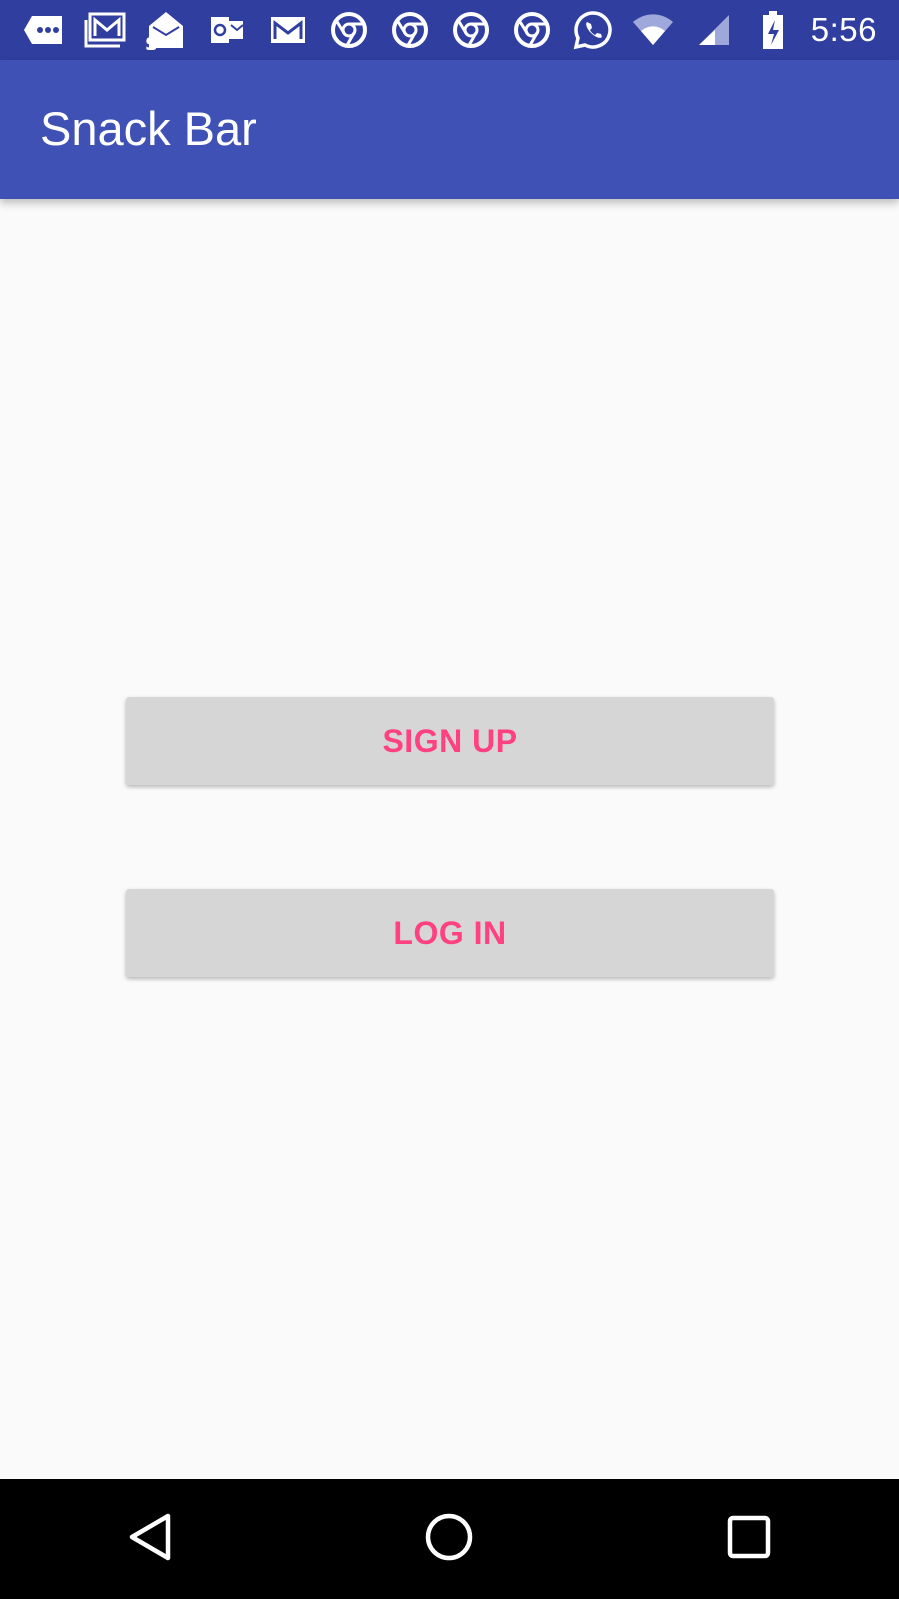 Image resolution: width=899 pixels, height=1599 pixels. Describe the element at coordinates (166, 30) in the screenshot. I see `sms-mail-icon: S` at that location.